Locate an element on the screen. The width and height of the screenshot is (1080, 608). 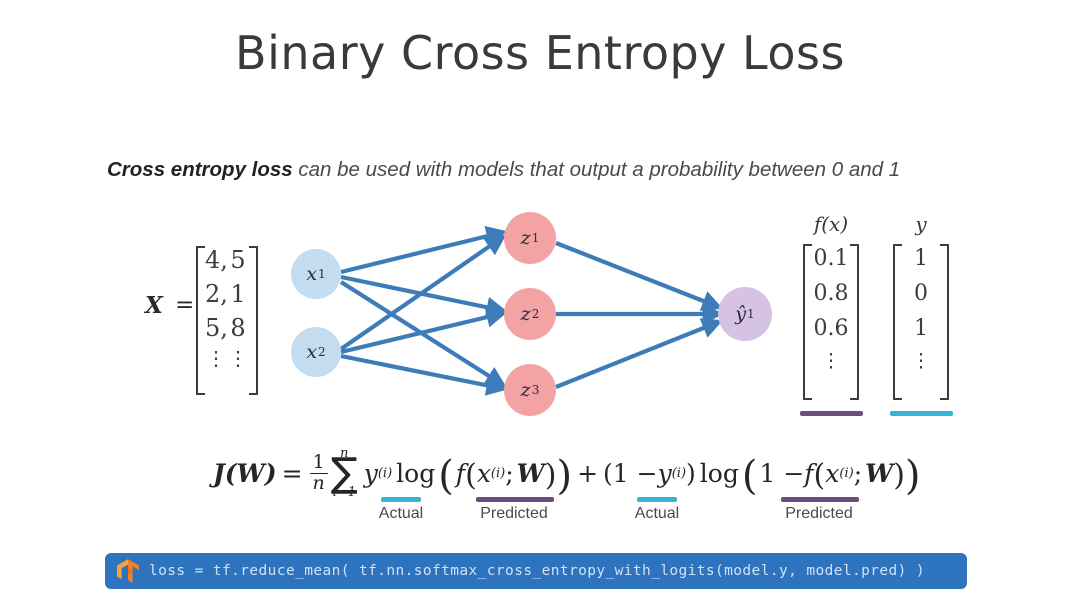
formula-lhs: J(W) is located at coordinates (245, 473).